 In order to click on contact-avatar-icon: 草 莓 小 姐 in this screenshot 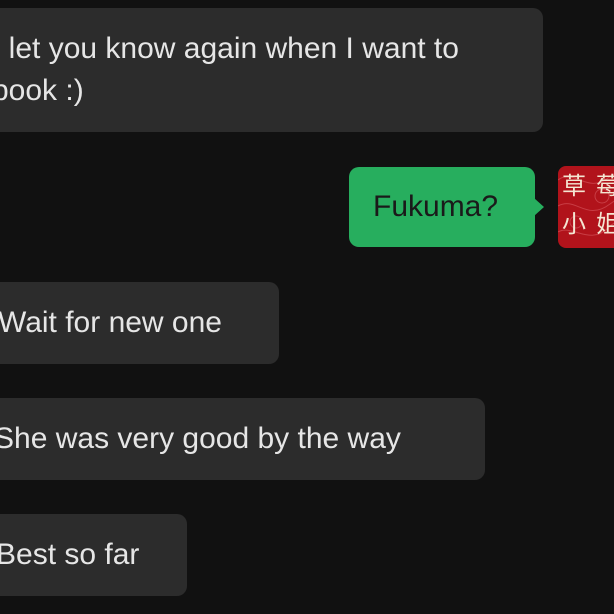, I will do `click(586, 205)`.